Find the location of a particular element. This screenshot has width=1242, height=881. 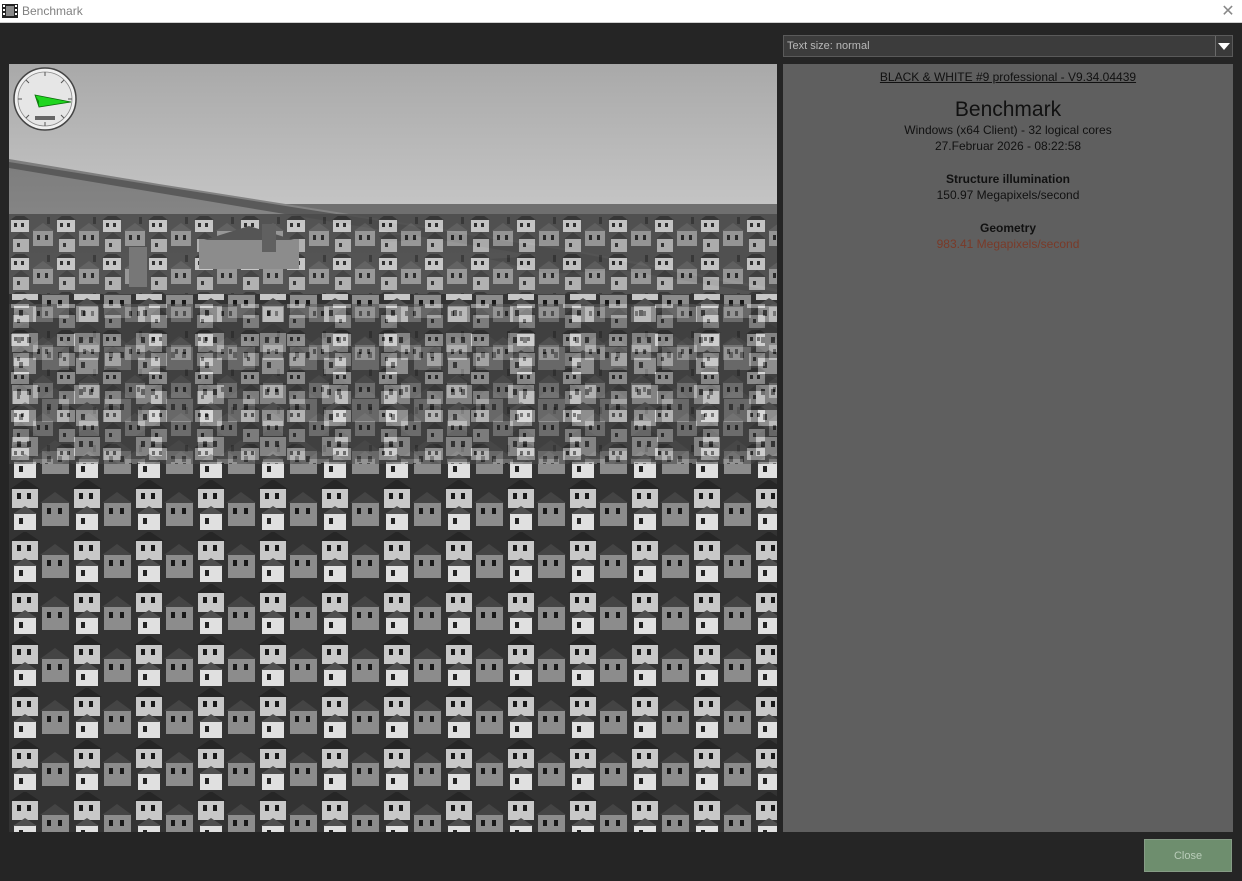

window-title: Benchmark is located at coordinates (52, 11).